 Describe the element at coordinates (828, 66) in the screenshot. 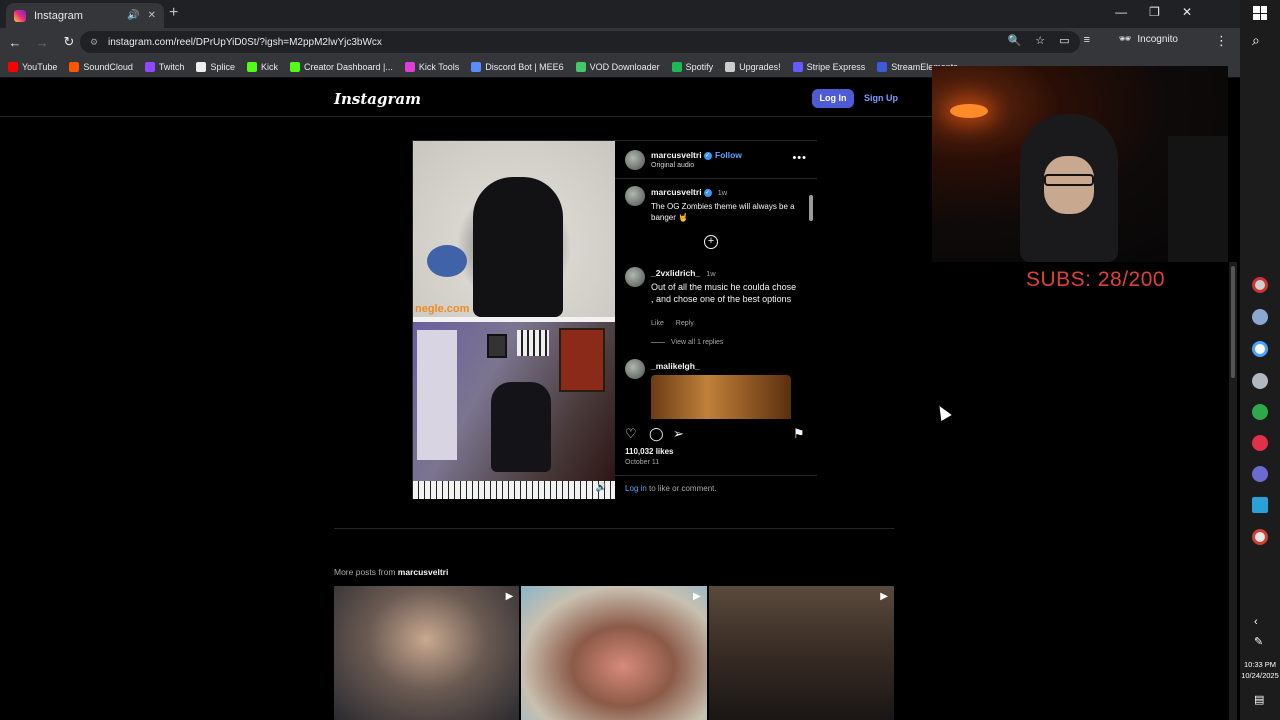

I see `bookmark-item: Stripe Express` at that location.